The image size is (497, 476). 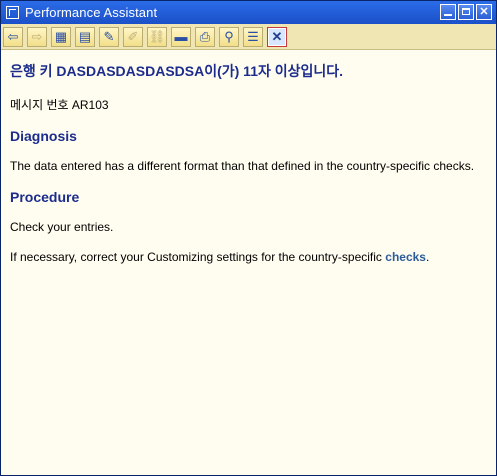 I want to click on procedure-title: Procedure, so click(x=45, y=197).